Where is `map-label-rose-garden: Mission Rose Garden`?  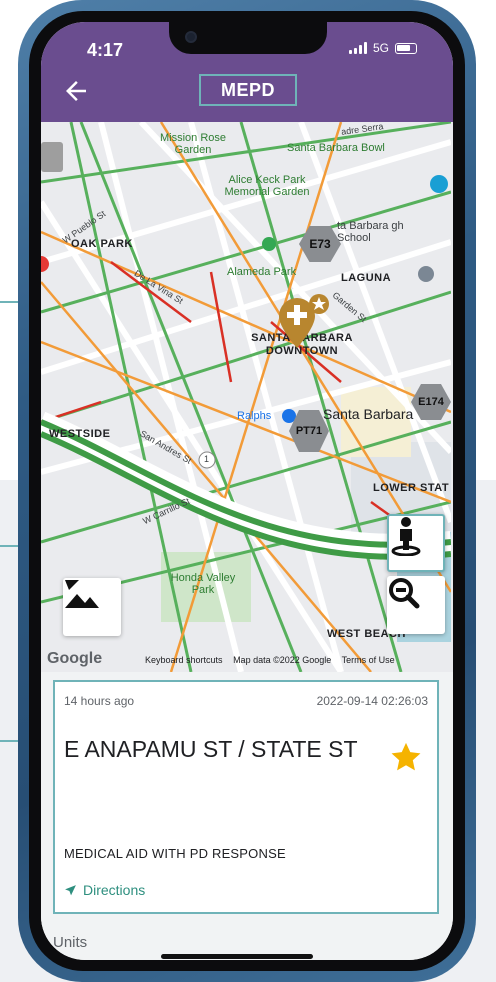 map-label-rose-garden: Mission Rose Garden is located at coordinates (193, 144).